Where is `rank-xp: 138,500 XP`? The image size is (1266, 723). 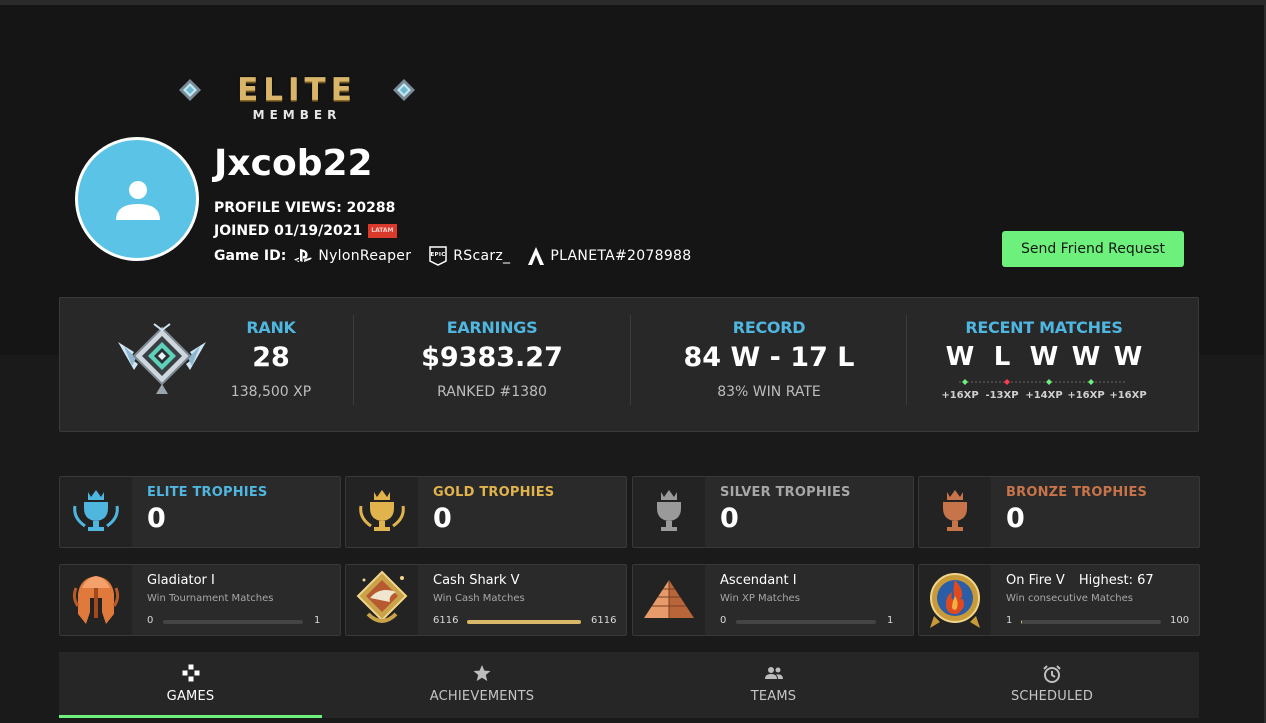 rank-xp: 138,500 XP is located at coordinates (271, 392).